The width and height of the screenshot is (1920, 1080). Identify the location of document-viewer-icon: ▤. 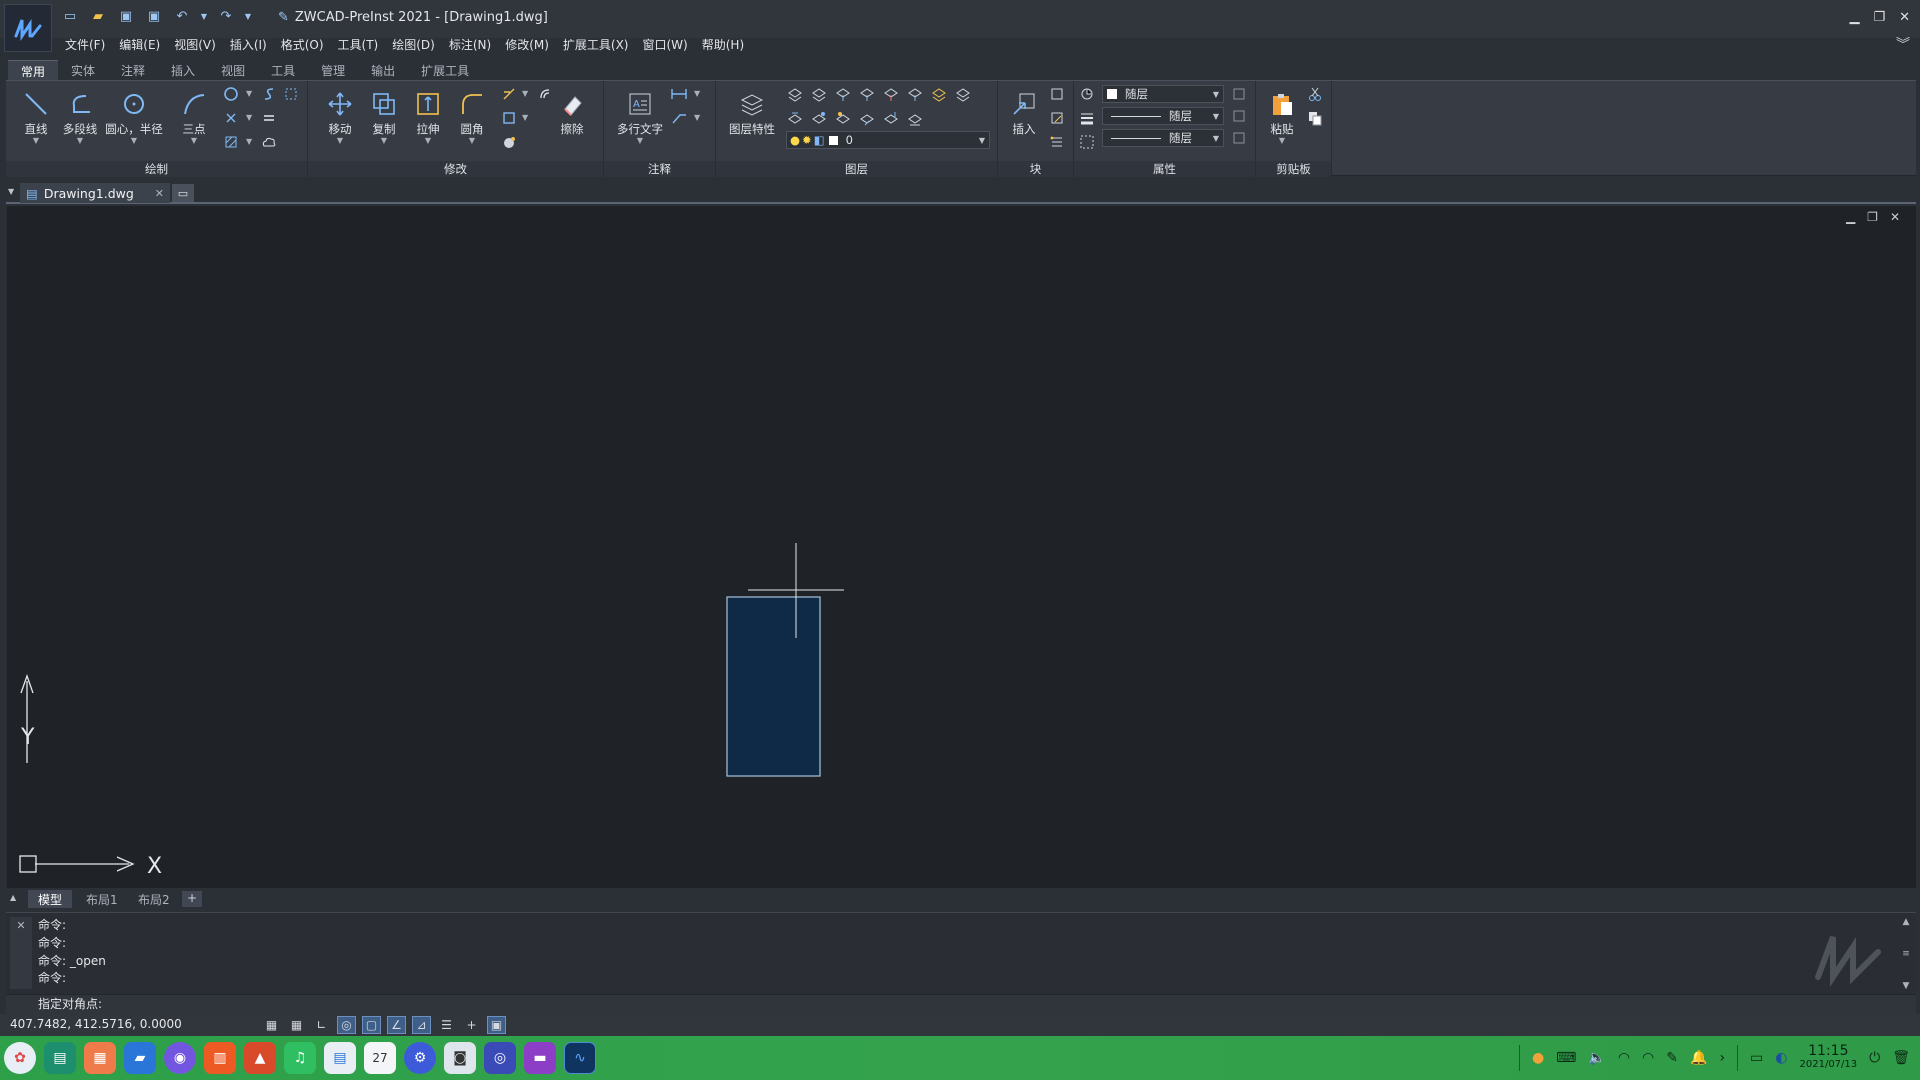
(340, 1058).